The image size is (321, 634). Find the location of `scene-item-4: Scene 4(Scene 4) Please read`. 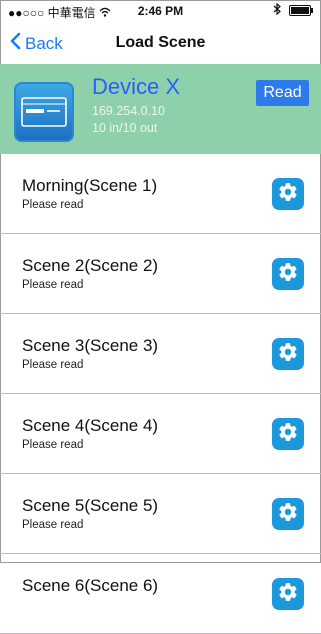

scene-item-4: Scene 4(Scene 4) Please read is located at coordinates (160, 434).